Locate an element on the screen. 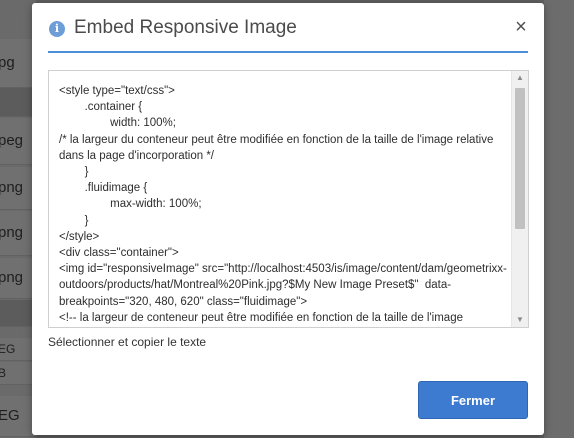  dialog-title: Embed Responsive Image is located at coordinates (185, 27).